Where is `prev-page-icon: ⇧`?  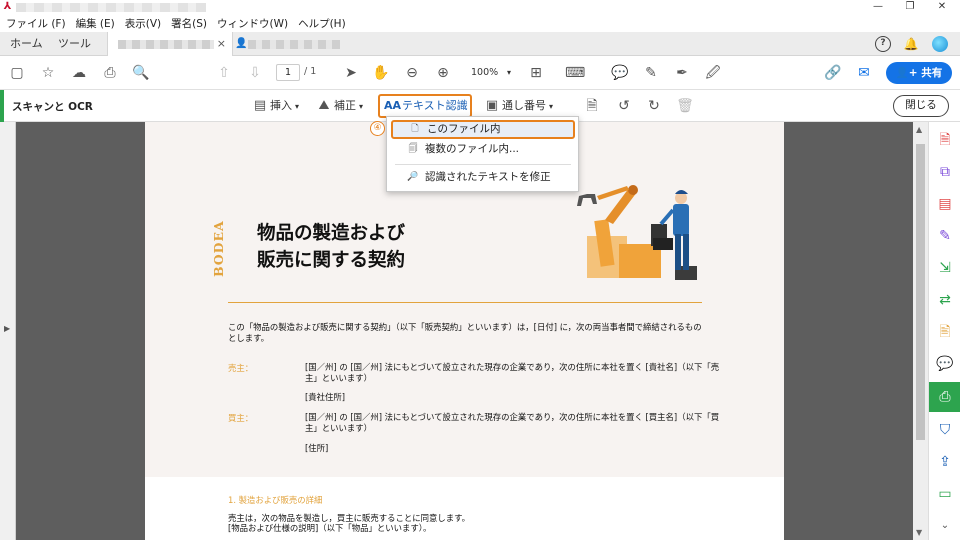 prev-page-icon: ⇧ is located at coordinates (224, 73).